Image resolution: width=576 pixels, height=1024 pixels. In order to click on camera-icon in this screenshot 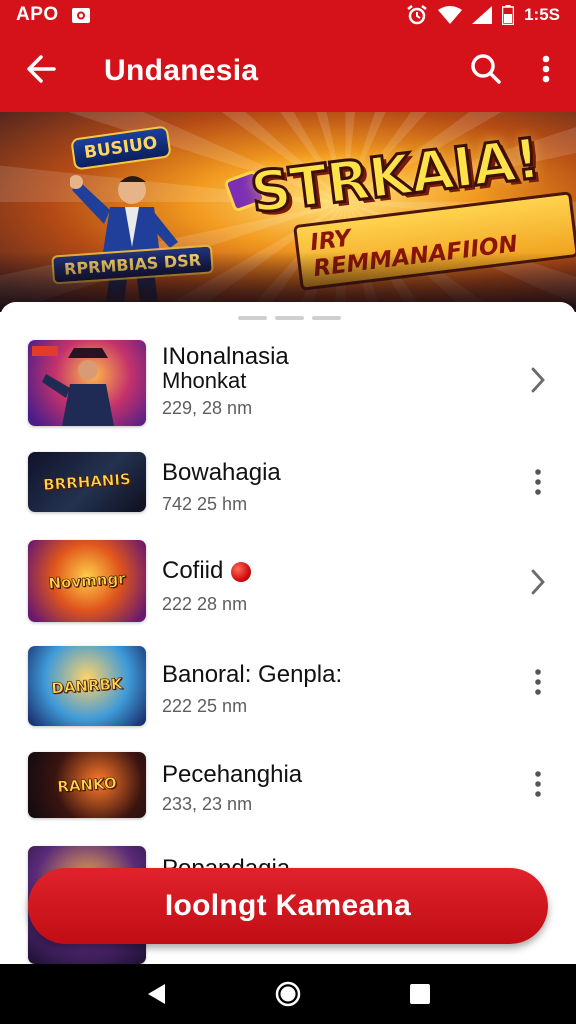, I will do `click(81, 15)`.